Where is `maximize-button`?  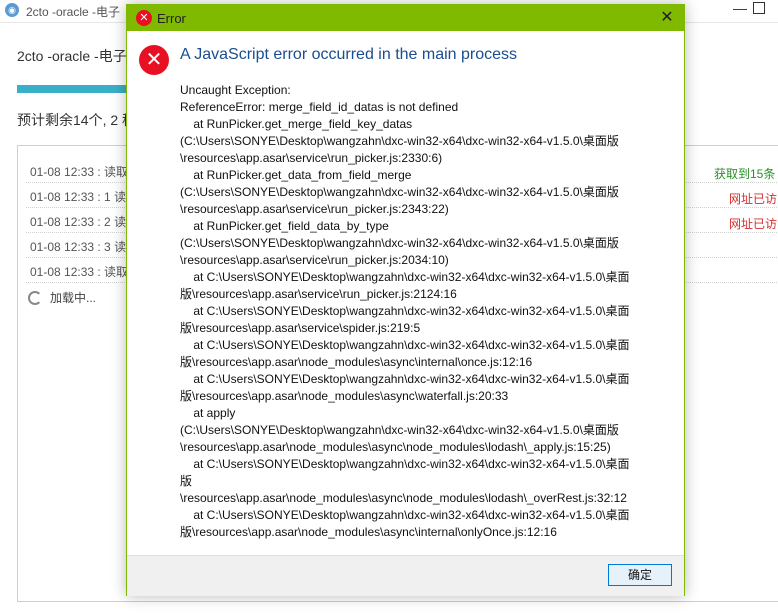 maximize-button is located at coordinates (759, 8).